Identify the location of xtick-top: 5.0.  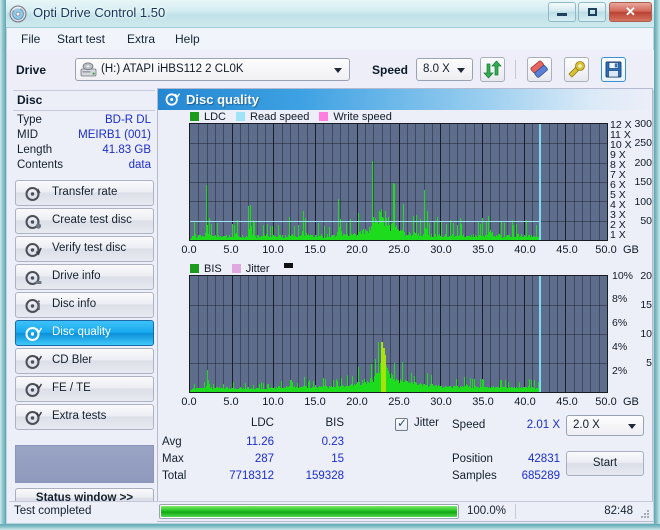
(231, 250).